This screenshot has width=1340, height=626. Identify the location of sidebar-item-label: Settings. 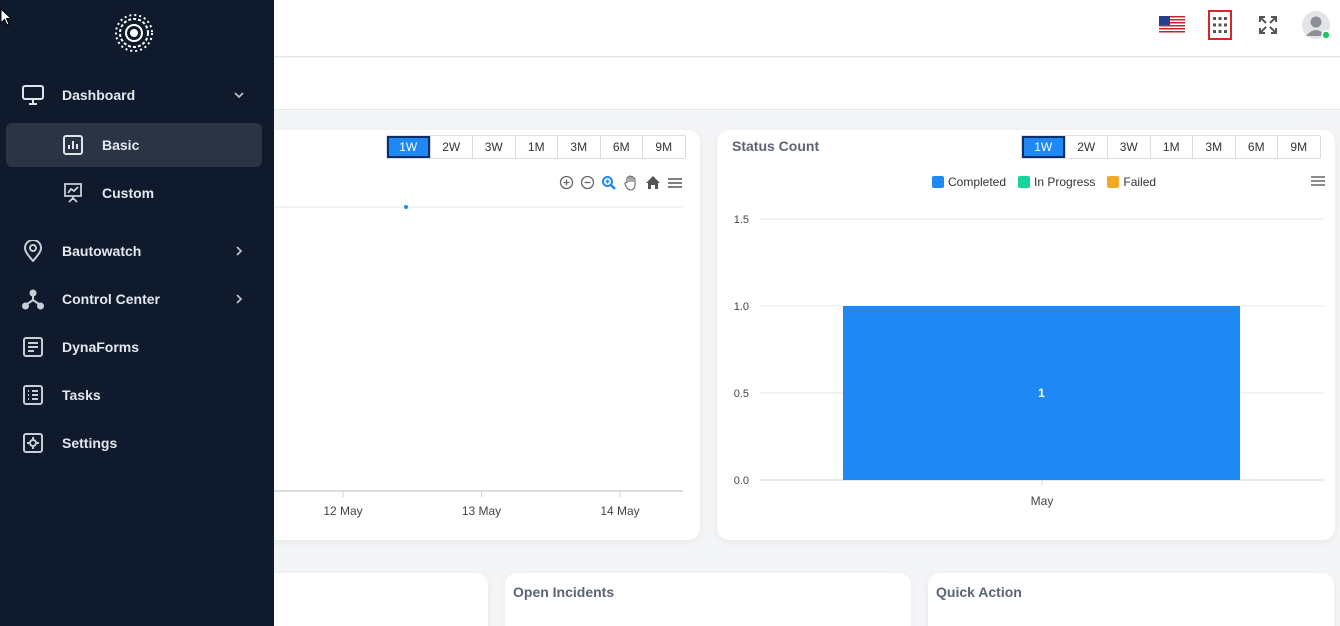
(90, 443).